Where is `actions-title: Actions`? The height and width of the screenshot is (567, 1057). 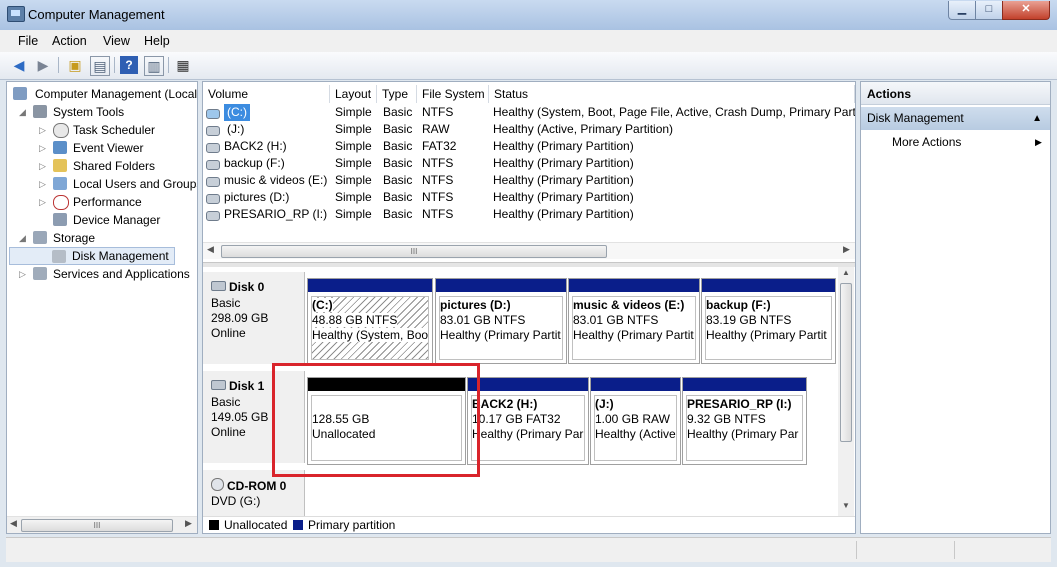 actions-title: Actions is located at coordinates (955, 93).